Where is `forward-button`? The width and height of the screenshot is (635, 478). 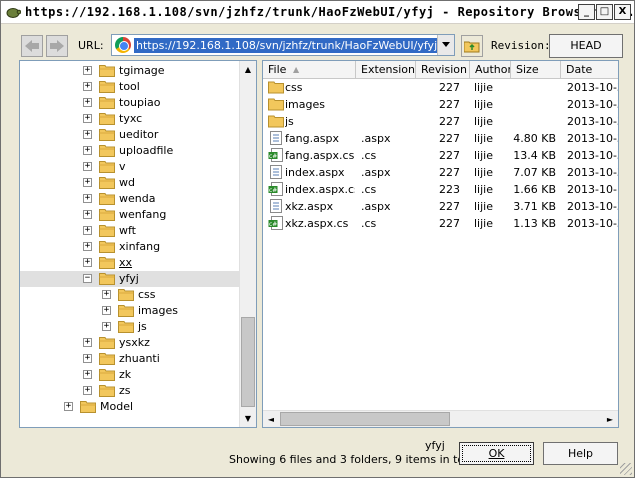
forward-button is located at coordinates (57, 46).